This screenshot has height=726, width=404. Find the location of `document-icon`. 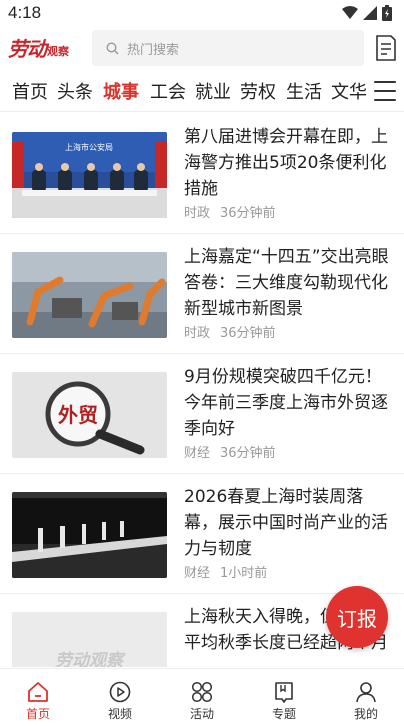

document-icon is located at coordinates (386, 48).